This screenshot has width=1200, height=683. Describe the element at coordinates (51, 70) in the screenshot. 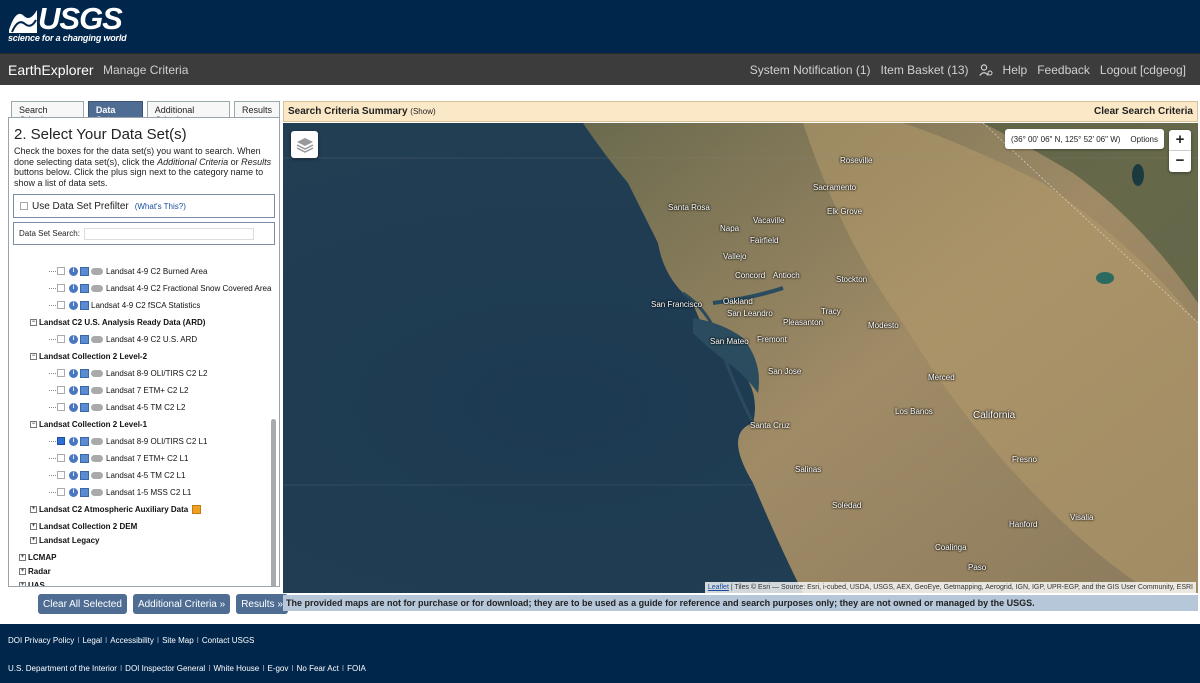

I see `app-title: EarthExplorer` at that location.